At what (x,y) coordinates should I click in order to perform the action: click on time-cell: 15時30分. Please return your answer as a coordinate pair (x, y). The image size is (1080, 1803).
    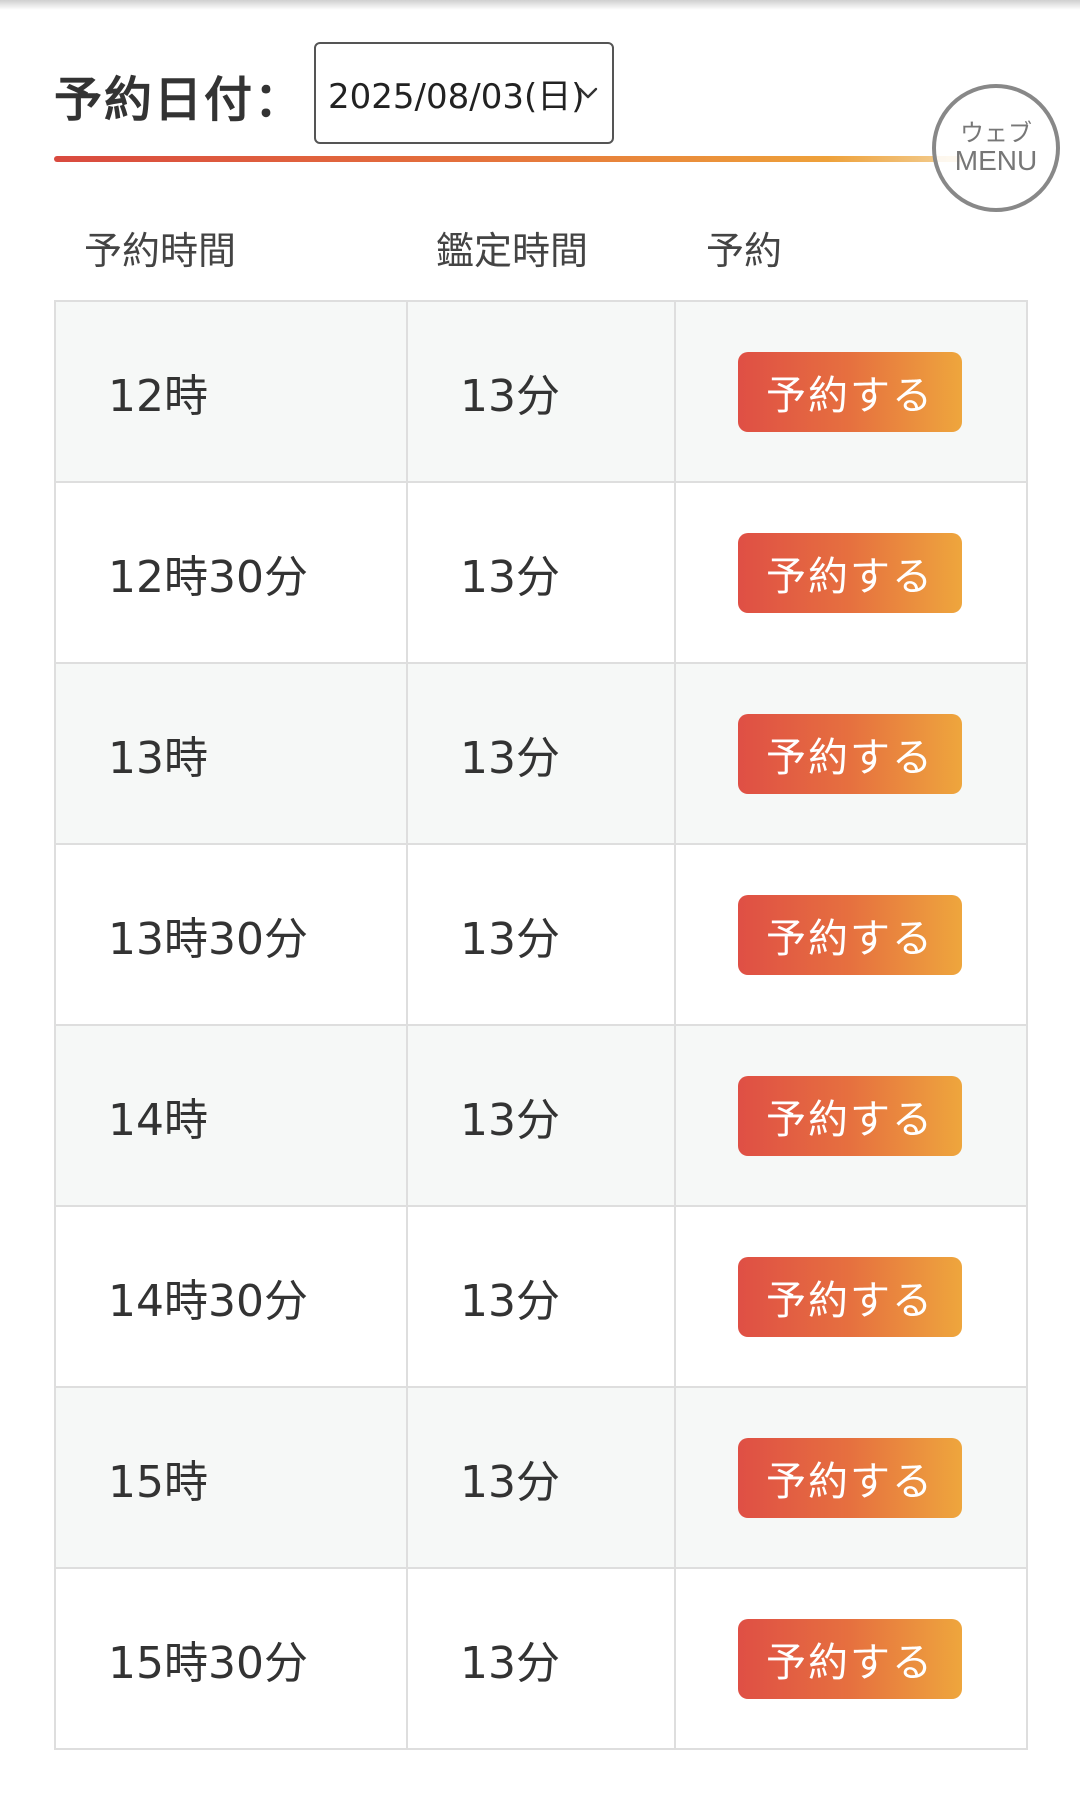
    Looking at the image, I should click on (231, 1658).